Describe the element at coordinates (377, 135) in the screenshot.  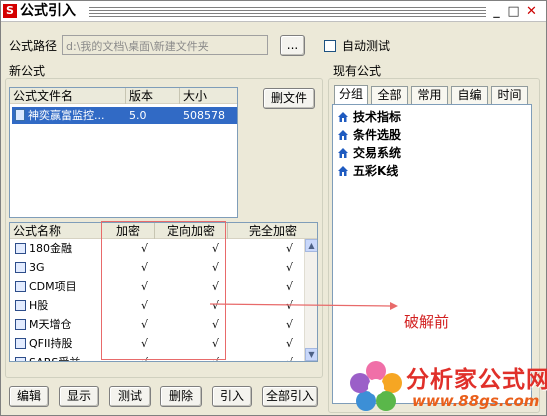
I see `tree-item-label: 条件选股` at that location.